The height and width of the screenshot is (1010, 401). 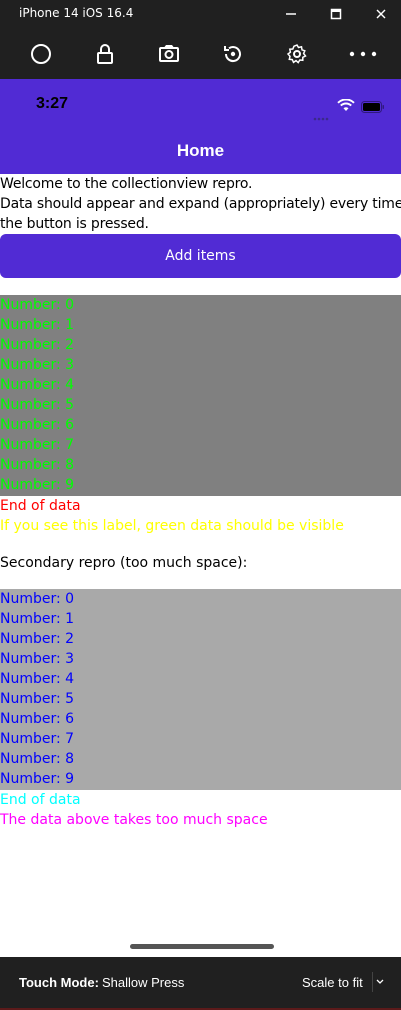 I want to click on status-time: 3:27, so click(x=52, y=103).